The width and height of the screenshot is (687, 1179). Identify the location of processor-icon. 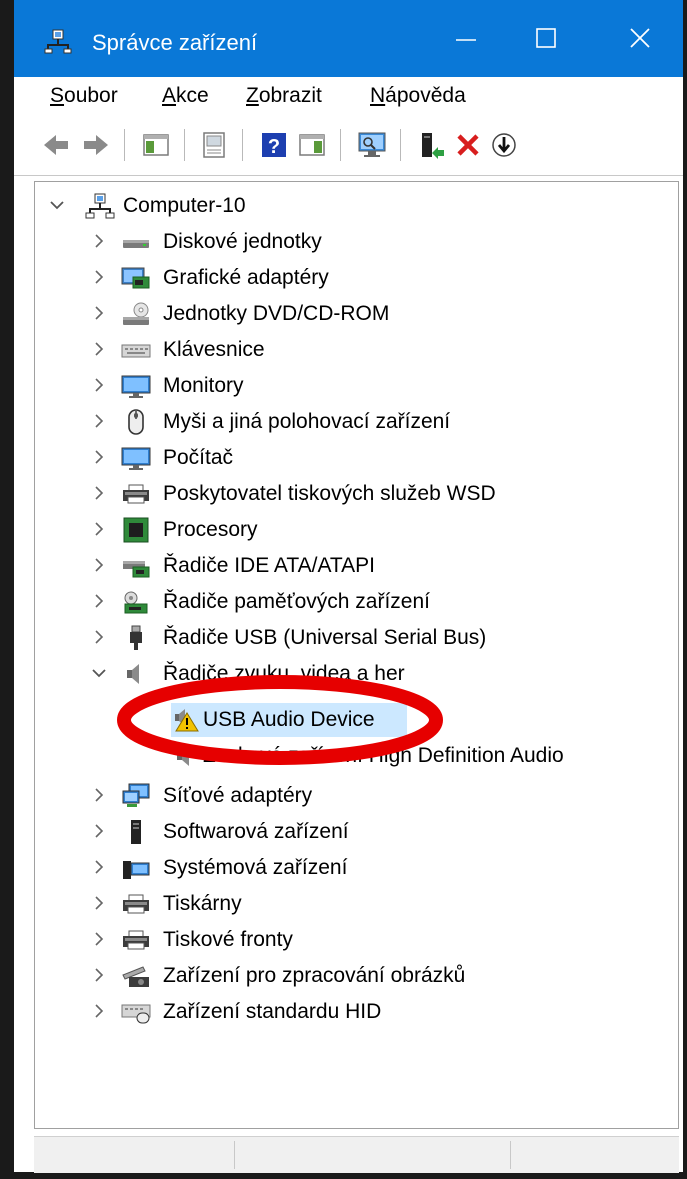
(136, 530).